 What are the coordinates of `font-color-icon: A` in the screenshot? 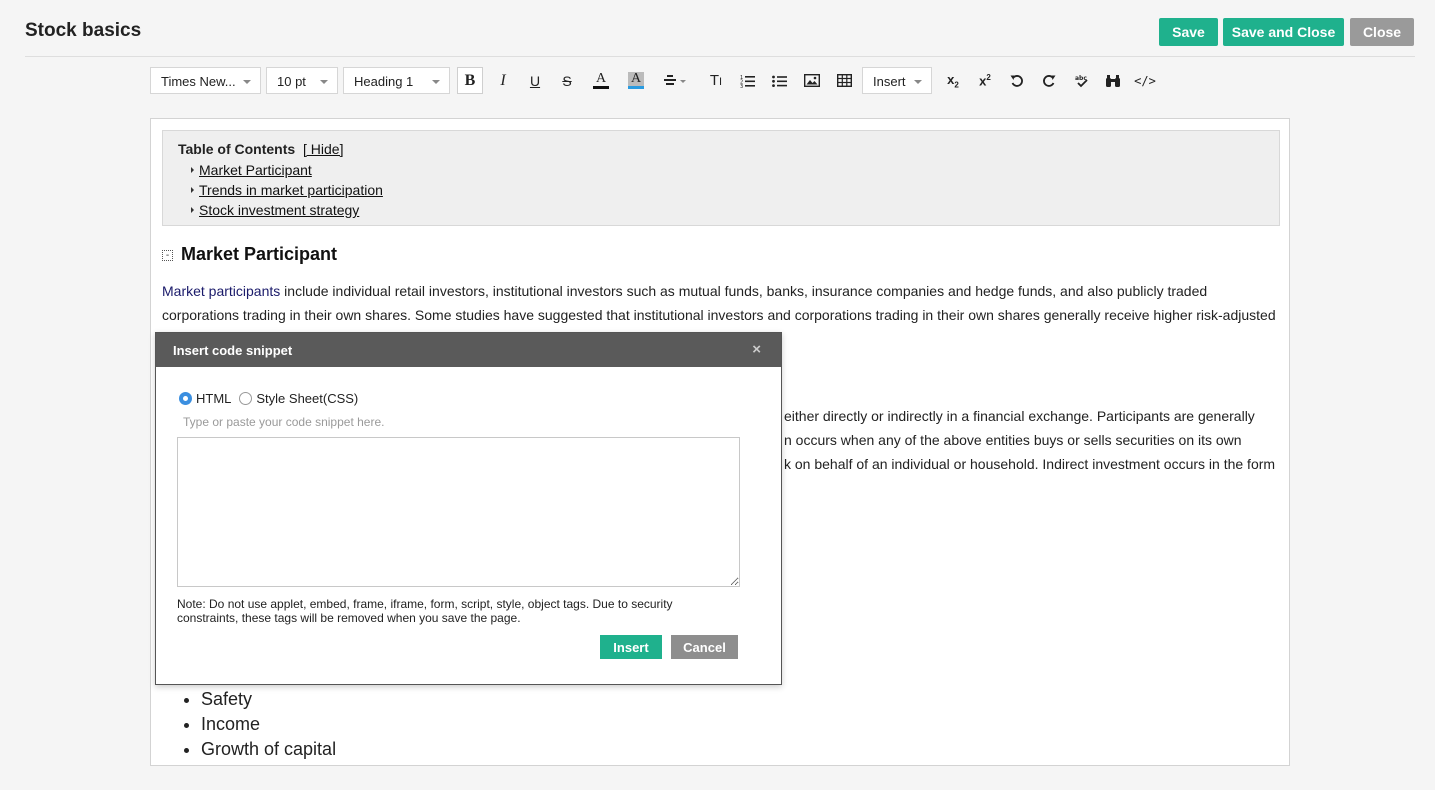 It's located at (601, 80).